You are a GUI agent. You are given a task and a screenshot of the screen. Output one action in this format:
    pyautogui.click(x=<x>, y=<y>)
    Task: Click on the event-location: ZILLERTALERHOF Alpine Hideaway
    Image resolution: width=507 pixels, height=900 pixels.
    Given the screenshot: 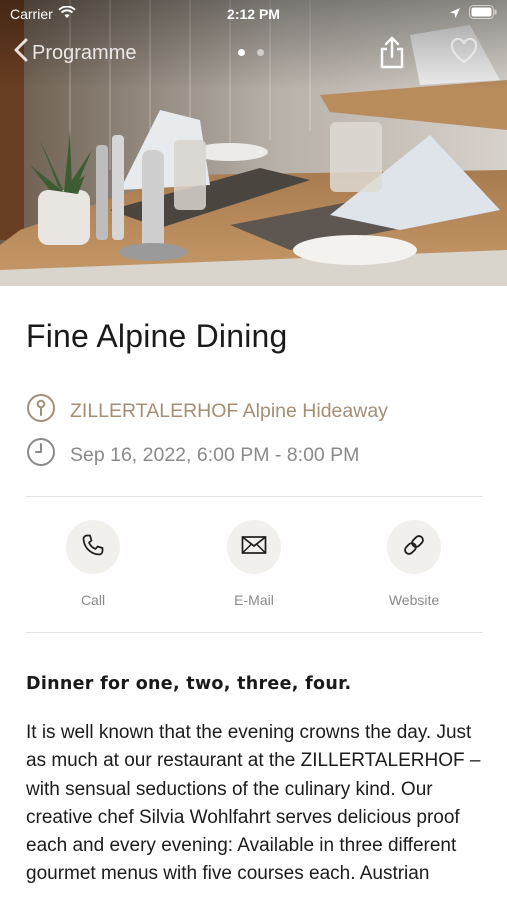 What is the action you would take?
    pyautogui.click(x=207, y=411)
    